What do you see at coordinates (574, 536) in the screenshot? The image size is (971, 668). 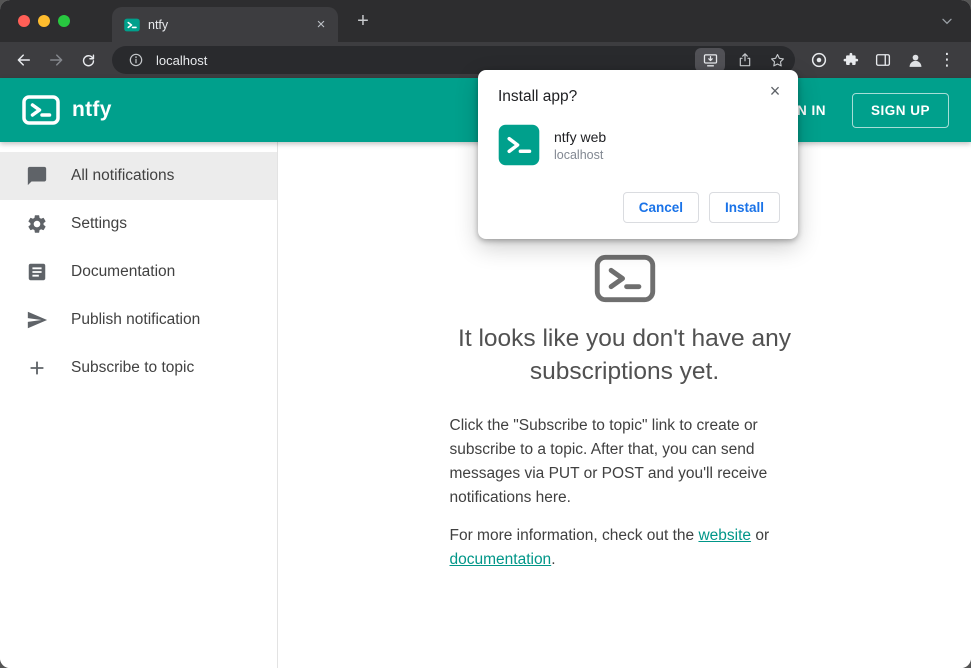 I see `more-info-prefix: For more information, check out the` at bounding box center [574, 536].